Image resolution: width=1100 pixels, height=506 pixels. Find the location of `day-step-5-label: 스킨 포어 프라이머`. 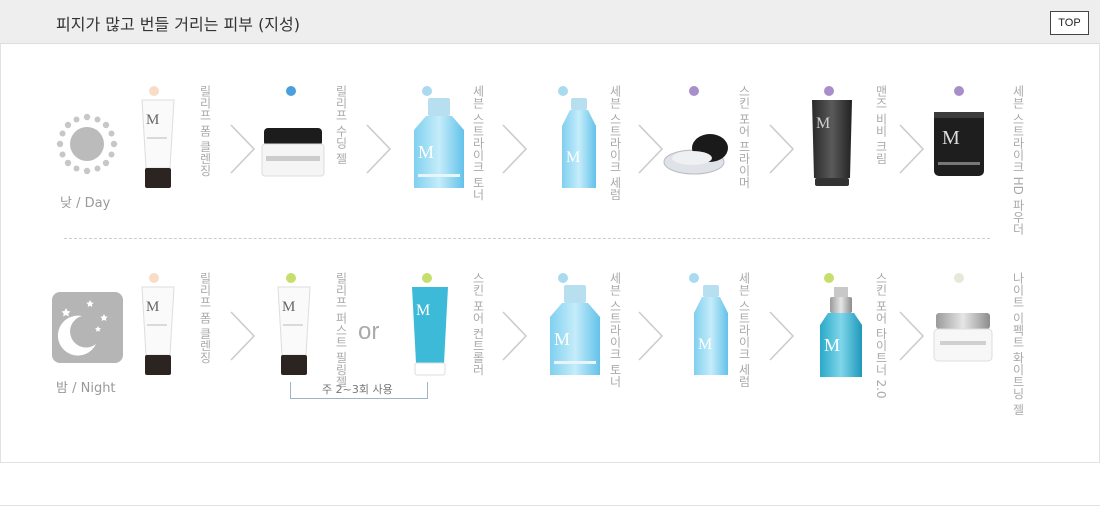

day-step-5-label: 스킨 포어 프라이머 is located at coordinates (744, 137).